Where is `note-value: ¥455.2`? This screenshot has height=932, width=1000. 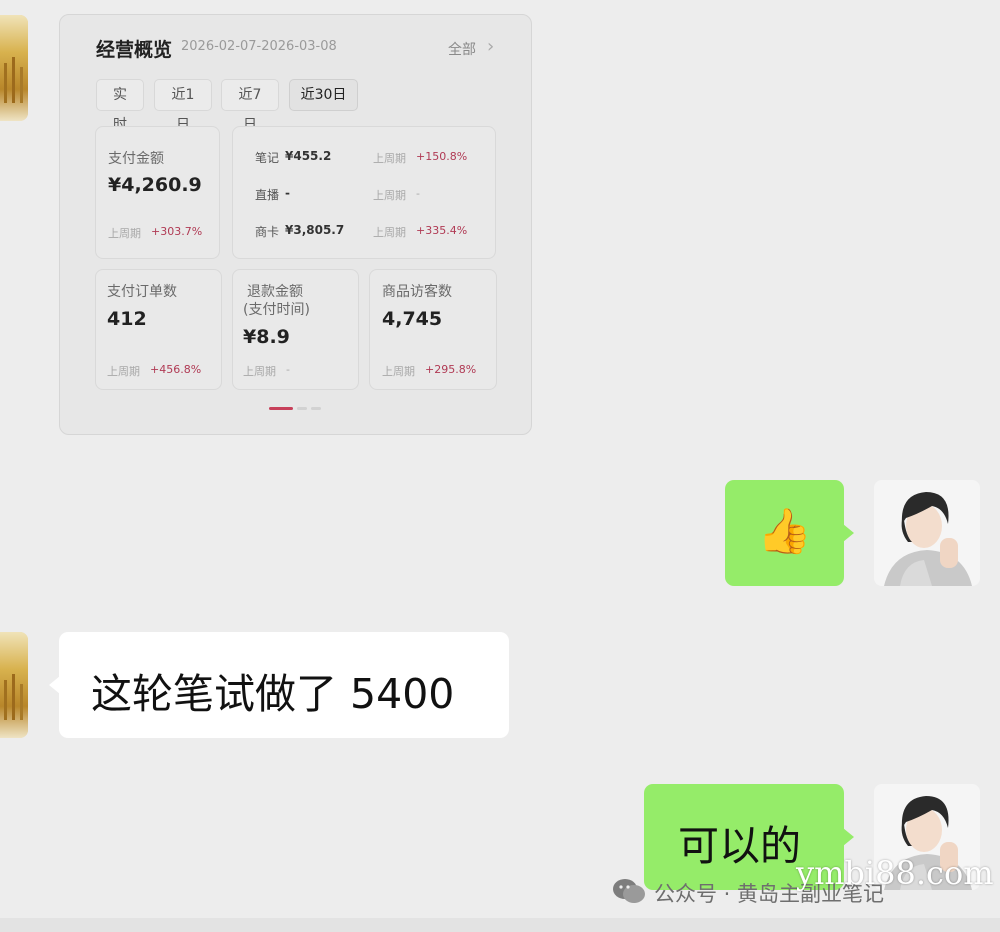
note-value: ¥455.2 is located at coordinates (308, 156).